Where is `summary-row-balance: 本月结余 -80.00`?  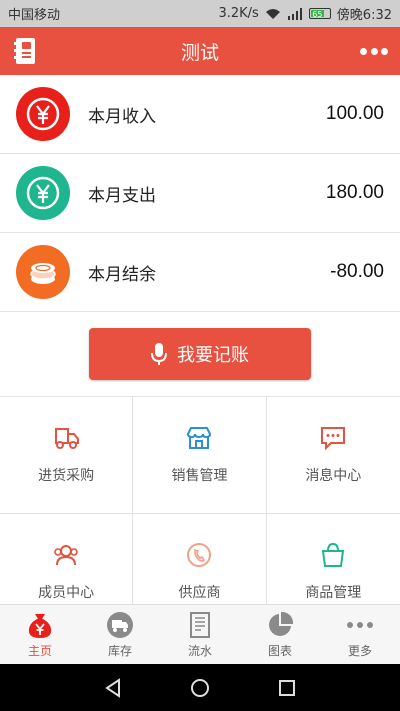 summary-row-balance: 本月结余 -80.00 is located at coordinates (200, 272).